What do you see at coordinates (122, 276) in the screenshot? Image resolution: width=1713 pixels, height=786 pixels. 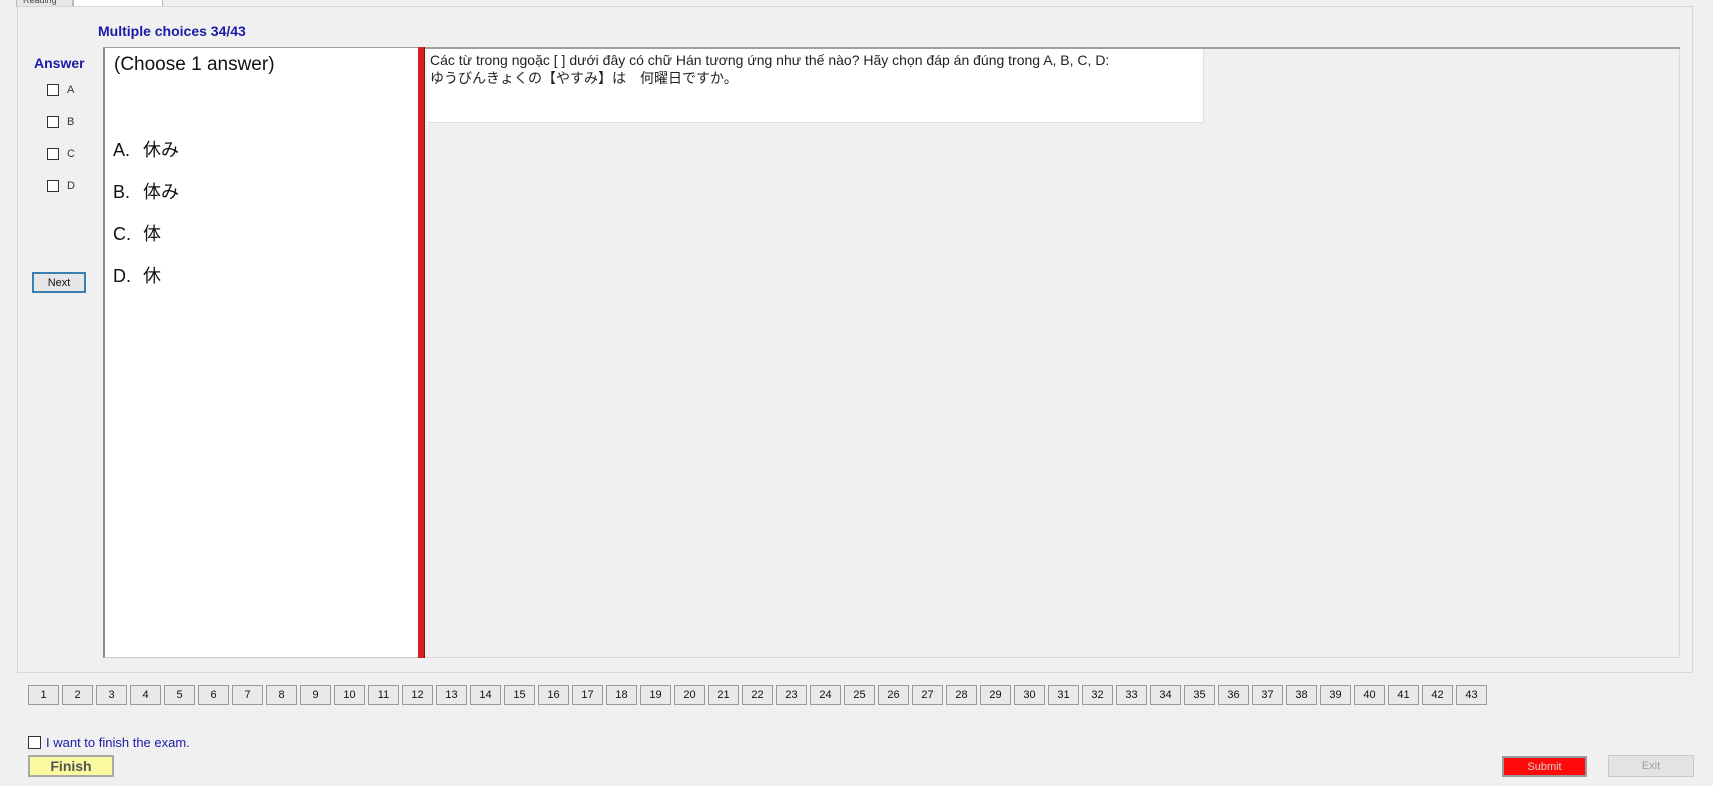 I see `choice-option-letter: D.` at bounding box center [122, 276].